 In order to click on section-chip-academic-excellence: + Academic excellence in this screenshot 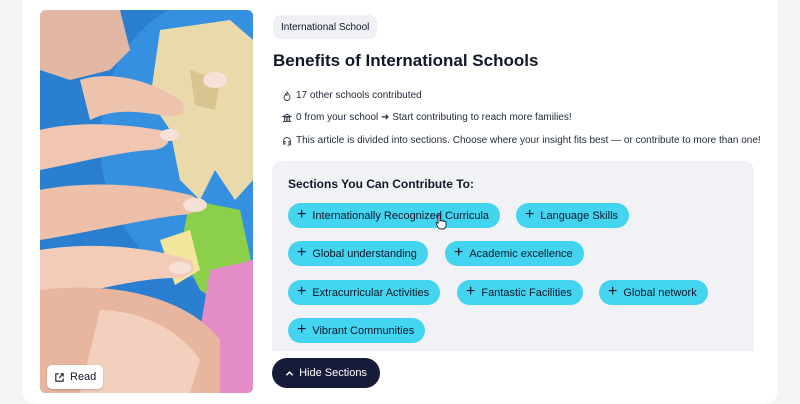, I will do `click(514, 253)`.